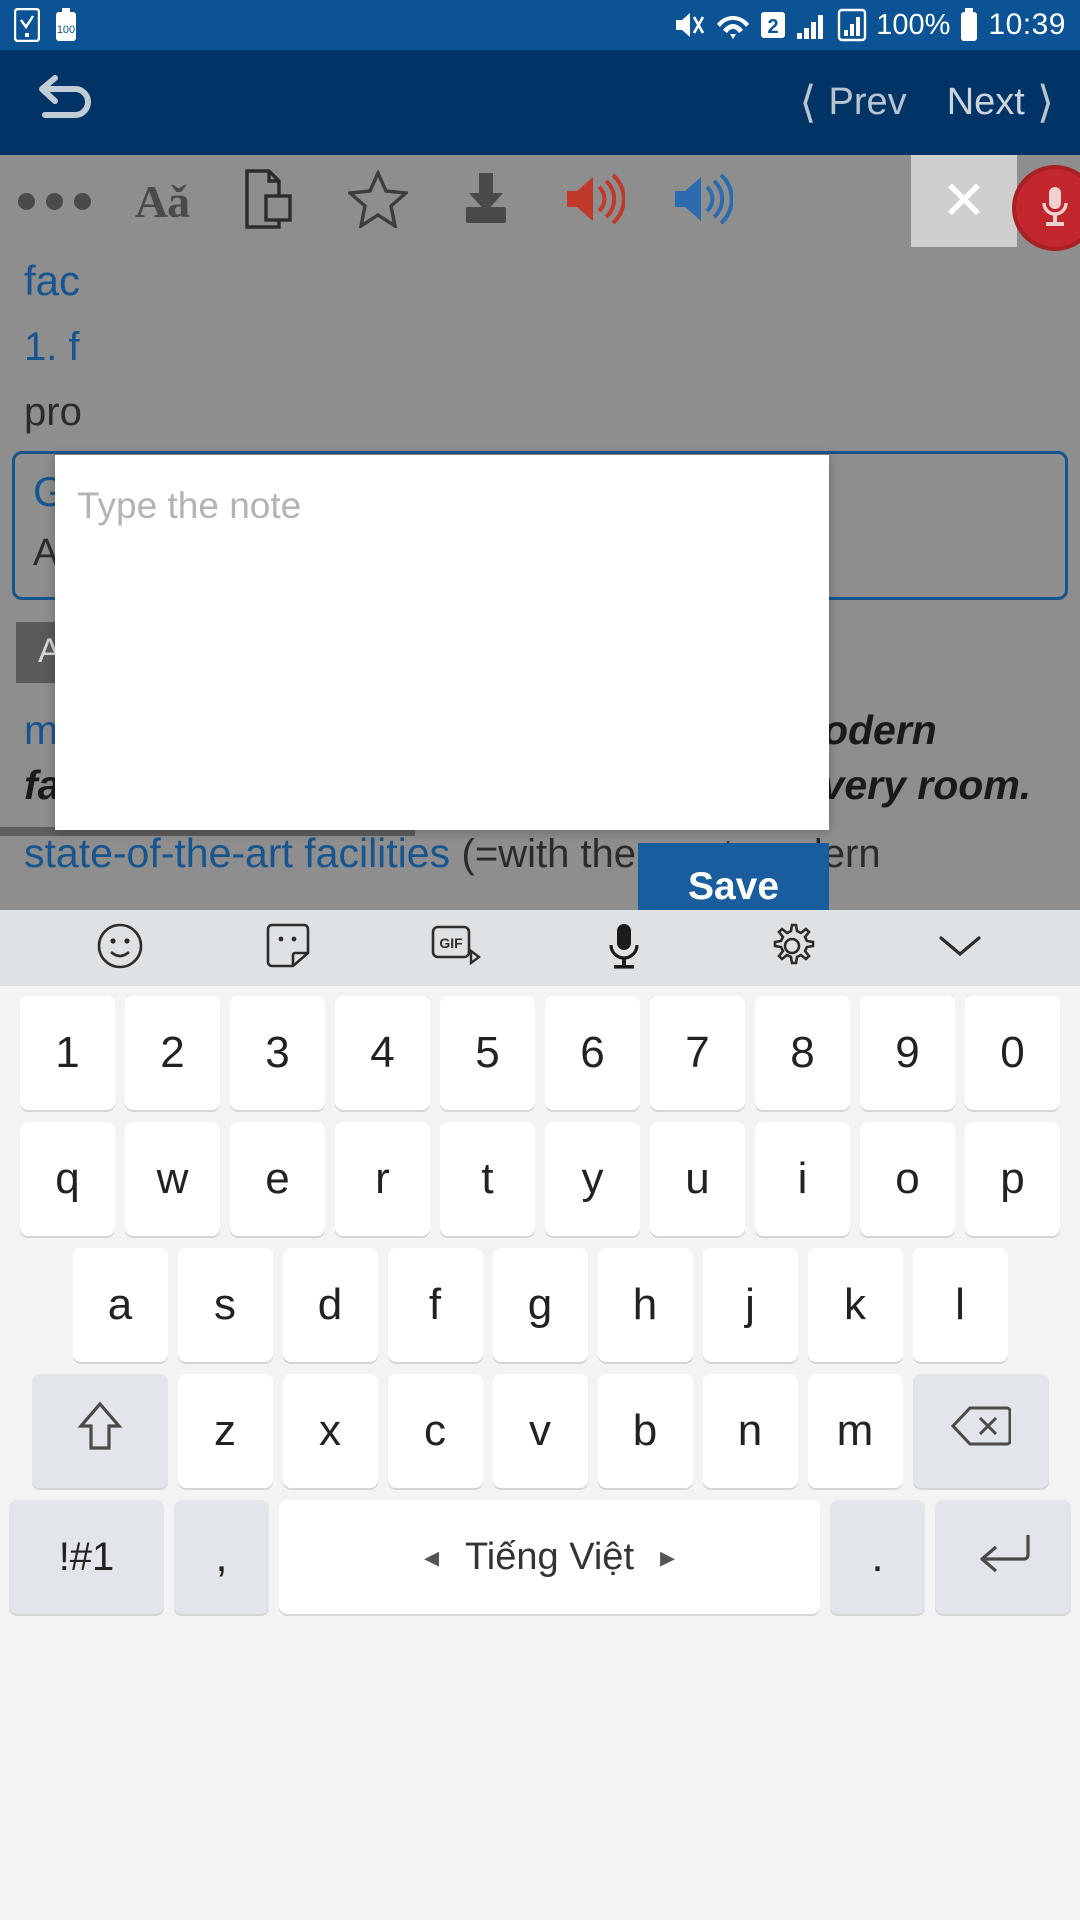 This screenshot has width=1080, height=1920. What do you see at coordinates (960, 1305) in the screenshot?
I see `key-l: l` at bounding box center [960, 1305].